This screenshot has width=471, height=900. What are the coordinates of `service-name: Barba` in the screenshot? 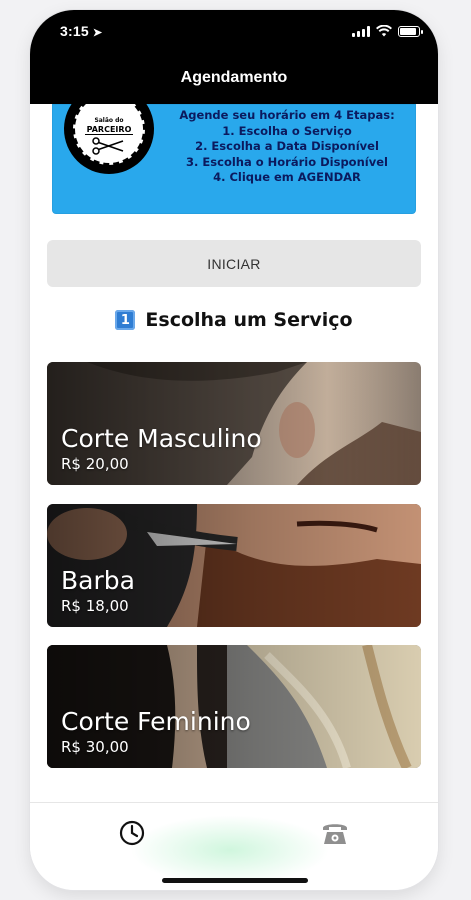 It's located at (98, 580).